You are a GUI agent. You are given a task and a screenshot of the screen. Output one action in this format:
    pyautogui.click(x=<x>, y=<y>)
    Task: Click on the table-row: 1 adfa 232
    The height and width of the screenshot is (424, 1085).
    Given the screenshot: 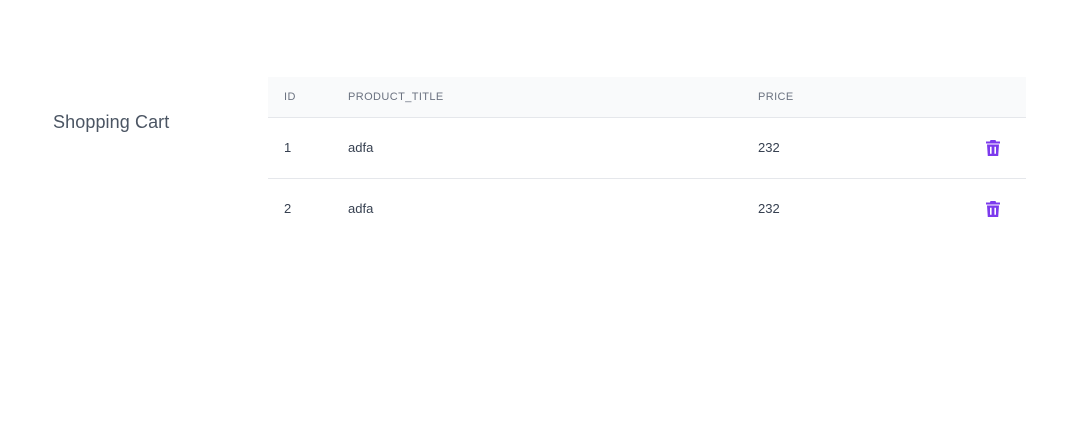 What is the action you would take?
    pyautogui.click(x=647, y=147)
    